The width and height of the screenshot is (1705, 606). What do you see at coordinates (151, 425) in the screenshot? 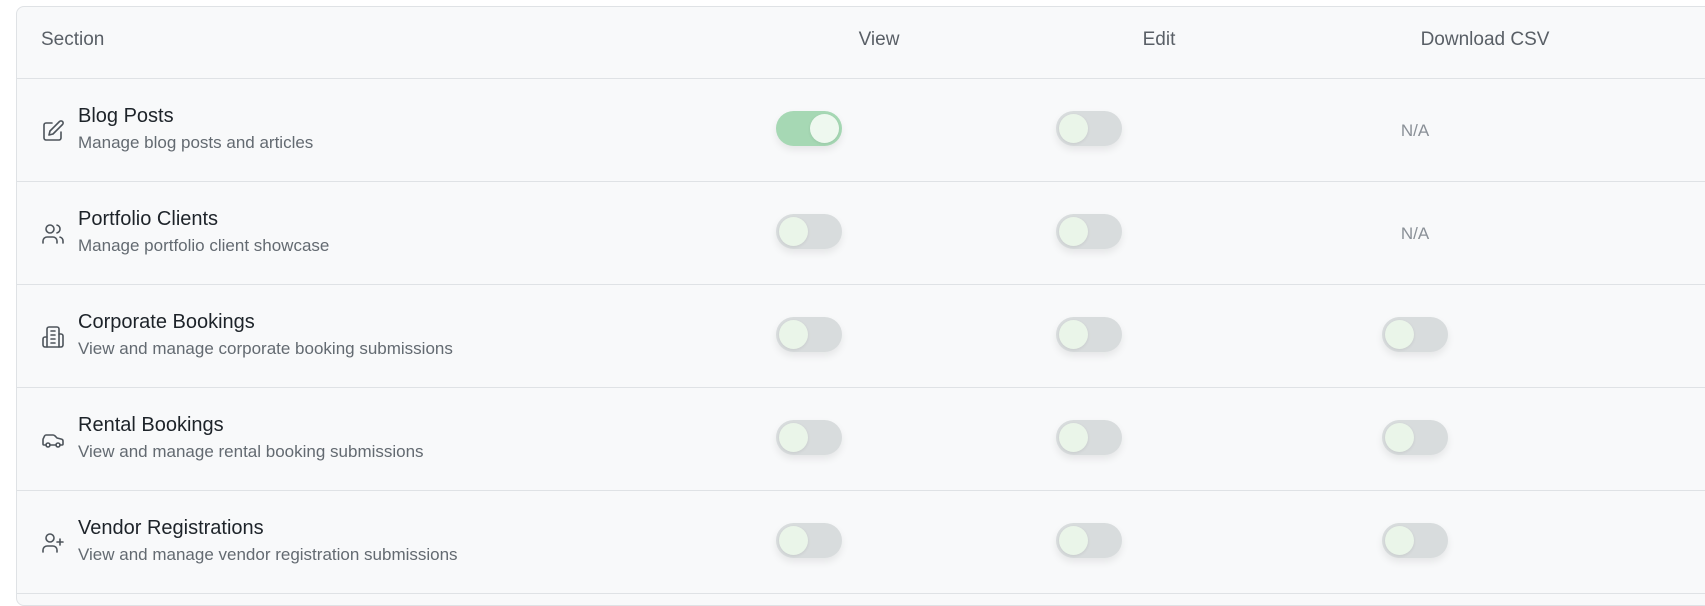
I see `row-title: Rental Bookings` at bounding box center [151, 425].